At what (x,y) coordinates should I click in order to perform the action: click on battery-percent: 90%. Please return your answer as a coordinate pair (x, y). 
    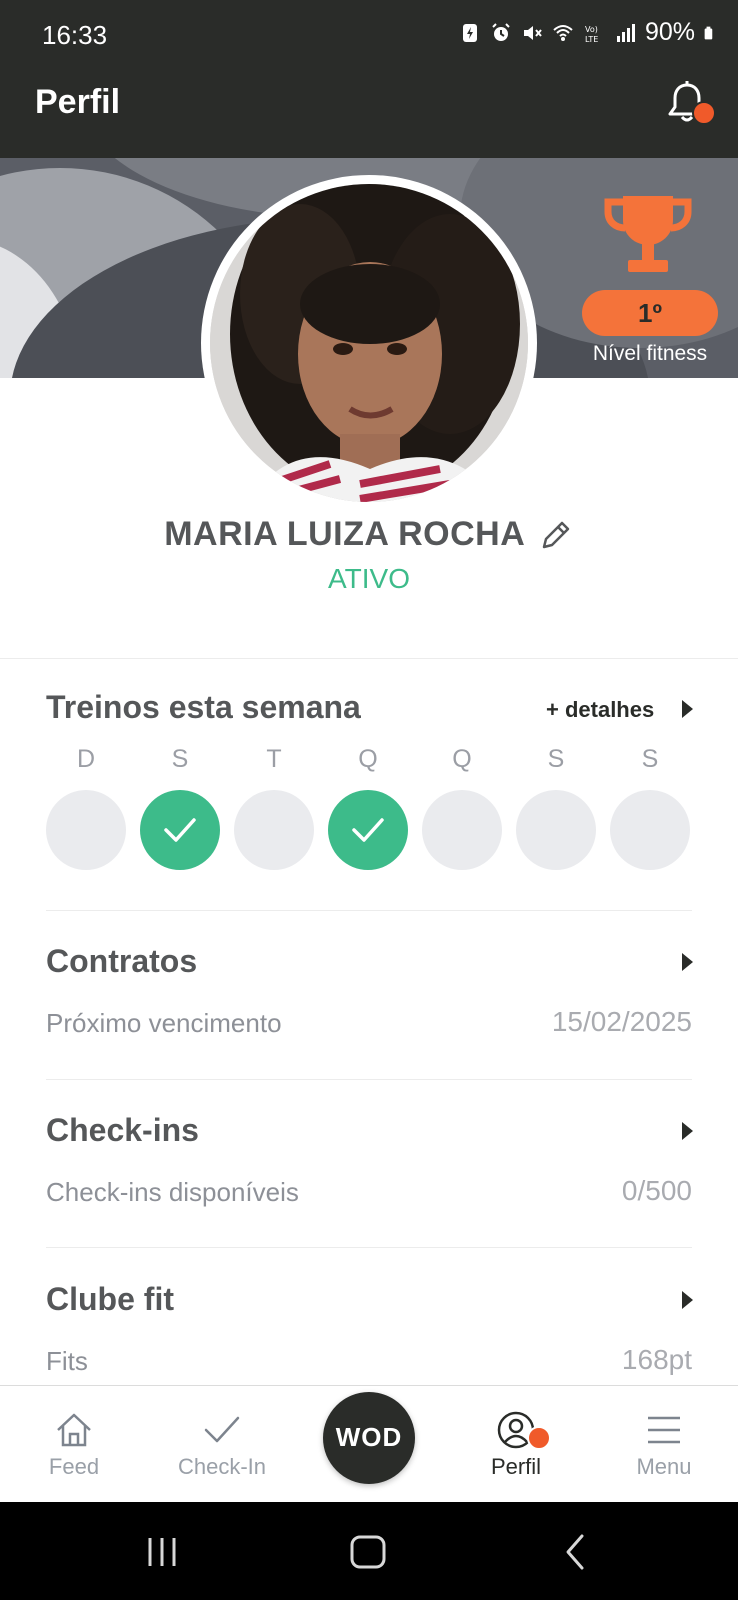
    Looking at the image, I should click on (669, 32).